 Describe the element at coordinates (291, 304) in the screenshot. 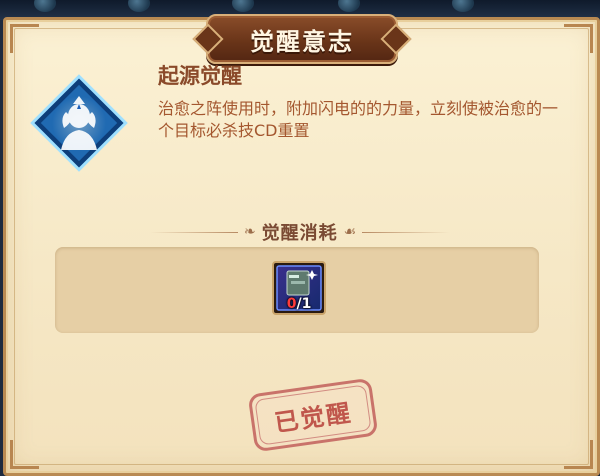

I see `item-count-have: 0` at that location.